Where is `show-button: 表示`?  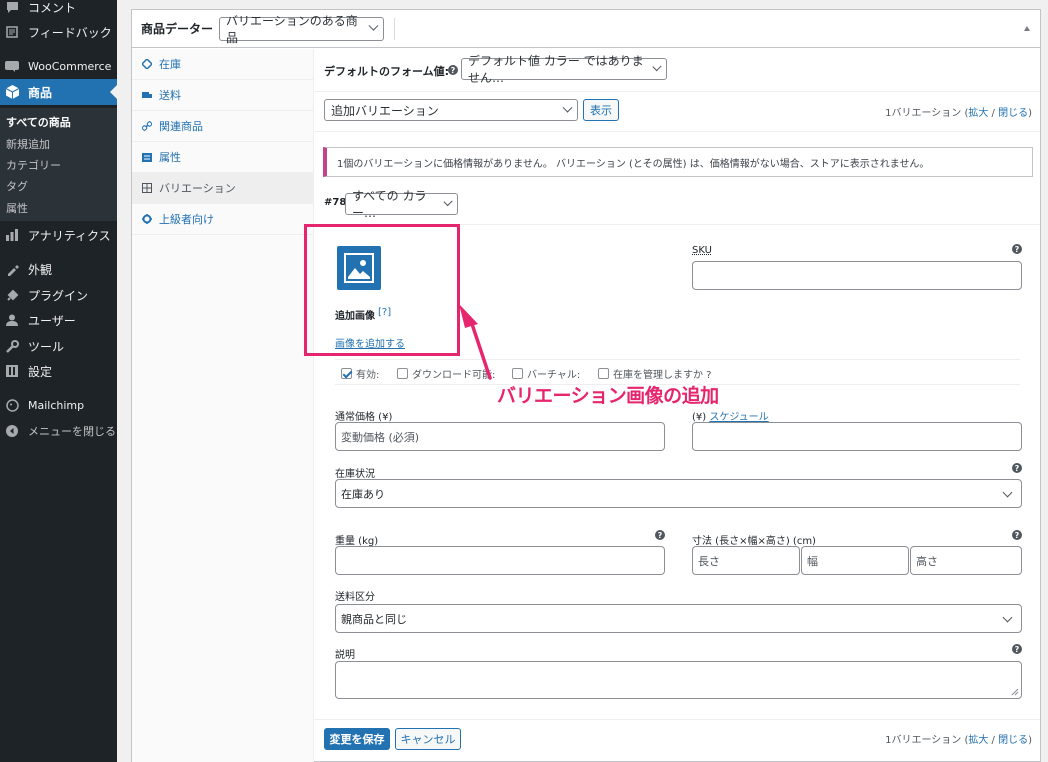
show-button: 表示 is located at coordinates (601, 110).